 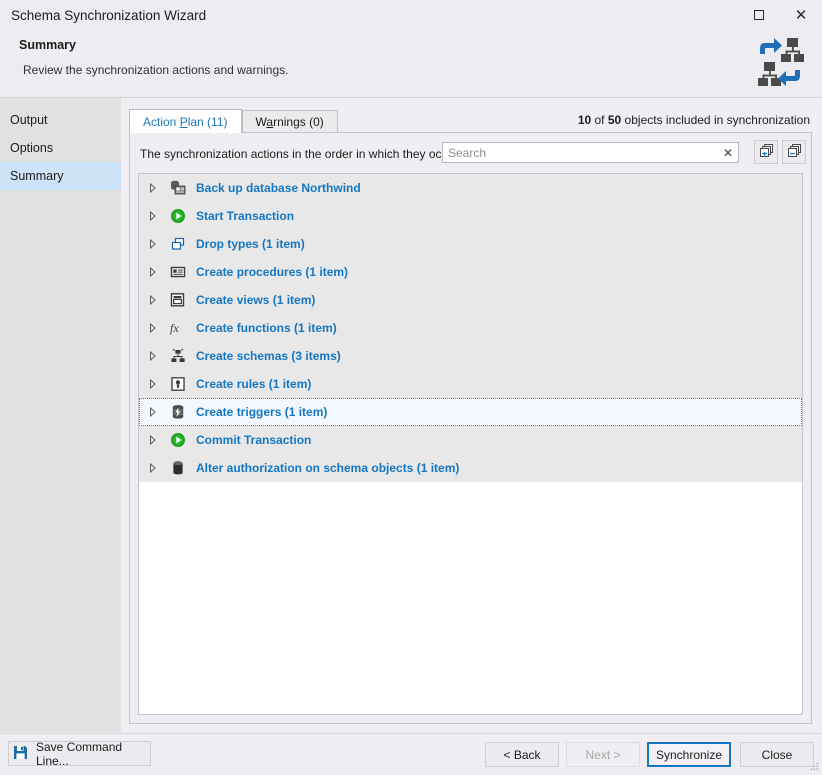 I want to click on sidebar-item-label: Options, so click(x=32, y=148).